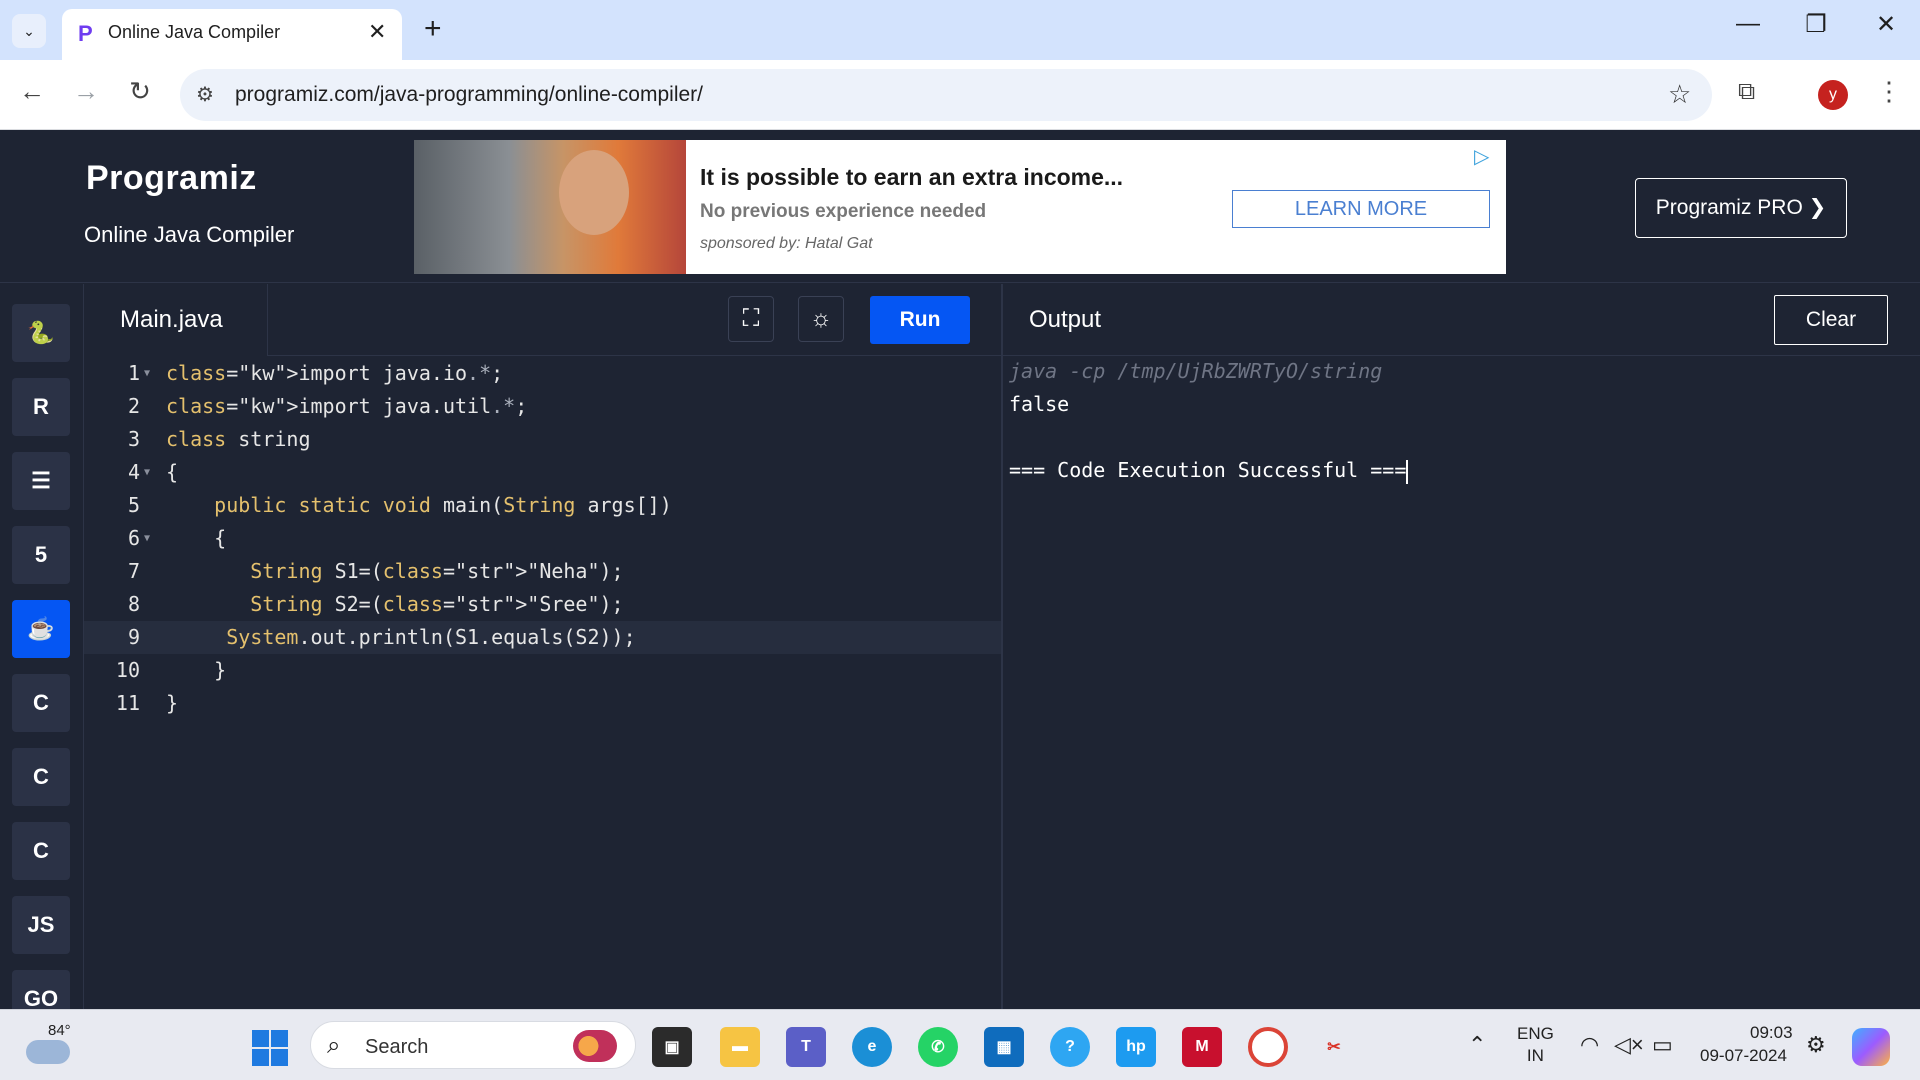  What do you see at coordinates (346, 406) in the screenshot?
I see `code-text: class="kw">import java.util.*;` at bounding box center [346, 406].